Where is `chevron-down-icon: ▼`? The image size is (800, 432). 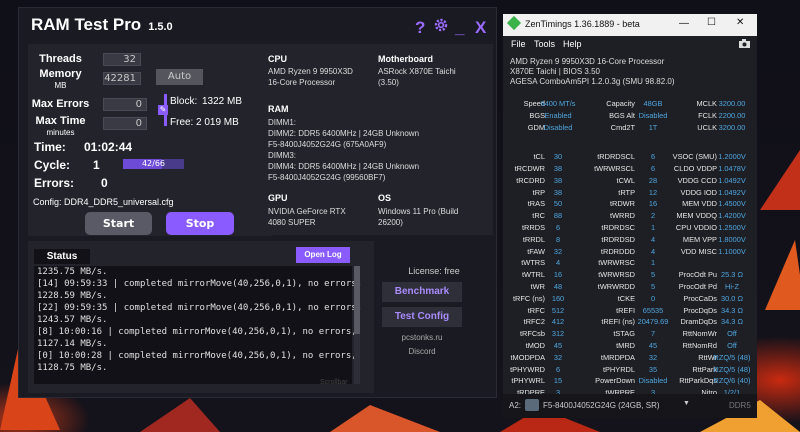 chevron-down-icon: ▼ is located at coordinates (686, 403).